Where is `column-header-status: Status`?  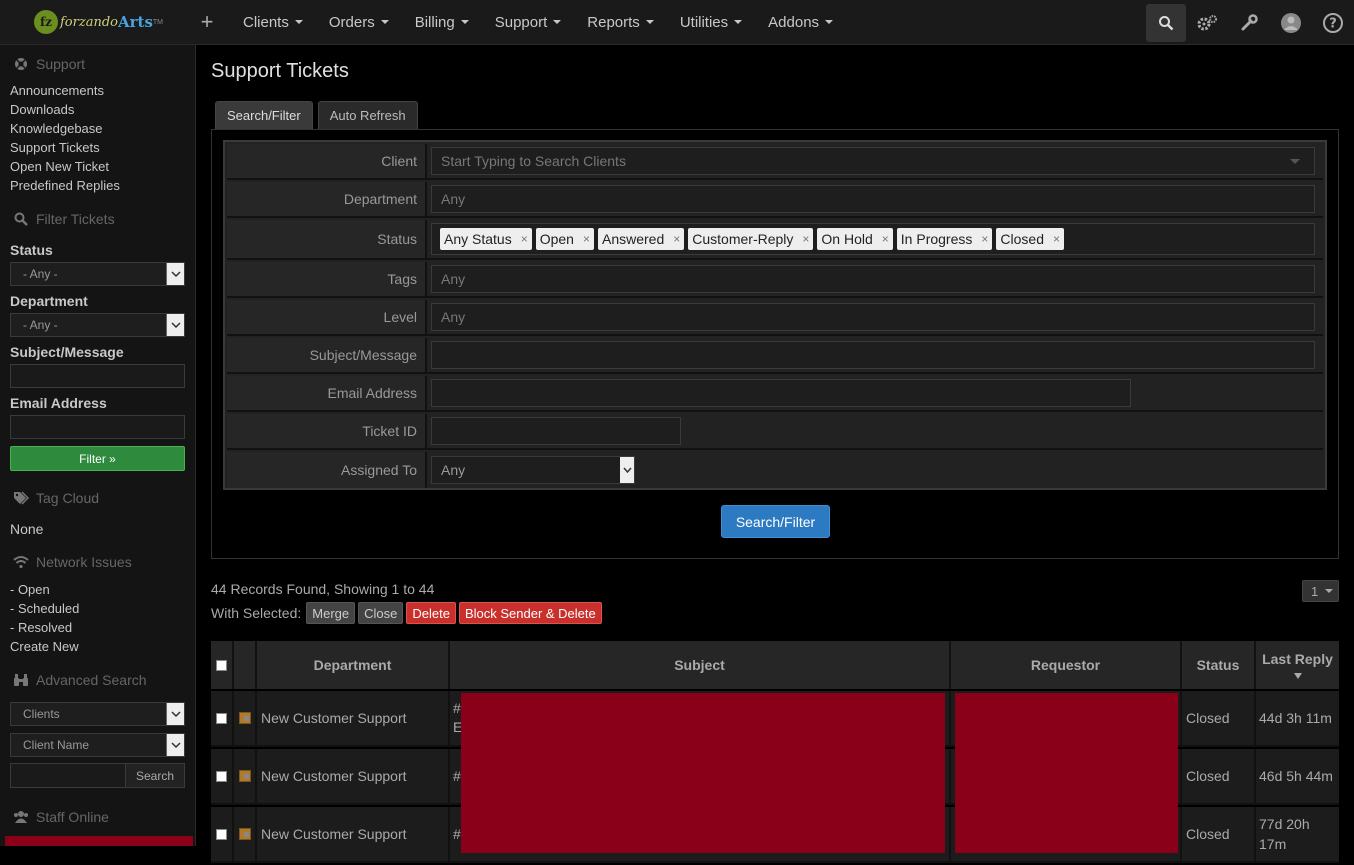 column-header-status: Status is located at coordinates (1219, 665).